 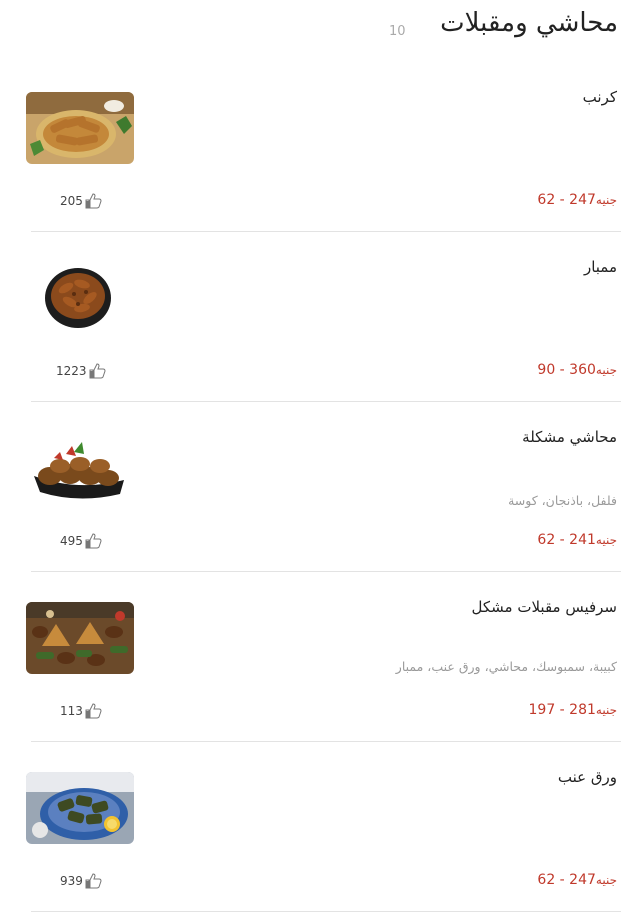 What do you see at coordinates (562, 500) in the screenshot?
I see `item-description: فلفل، باذنجان، كوسة` at bounding box center [562, 500].